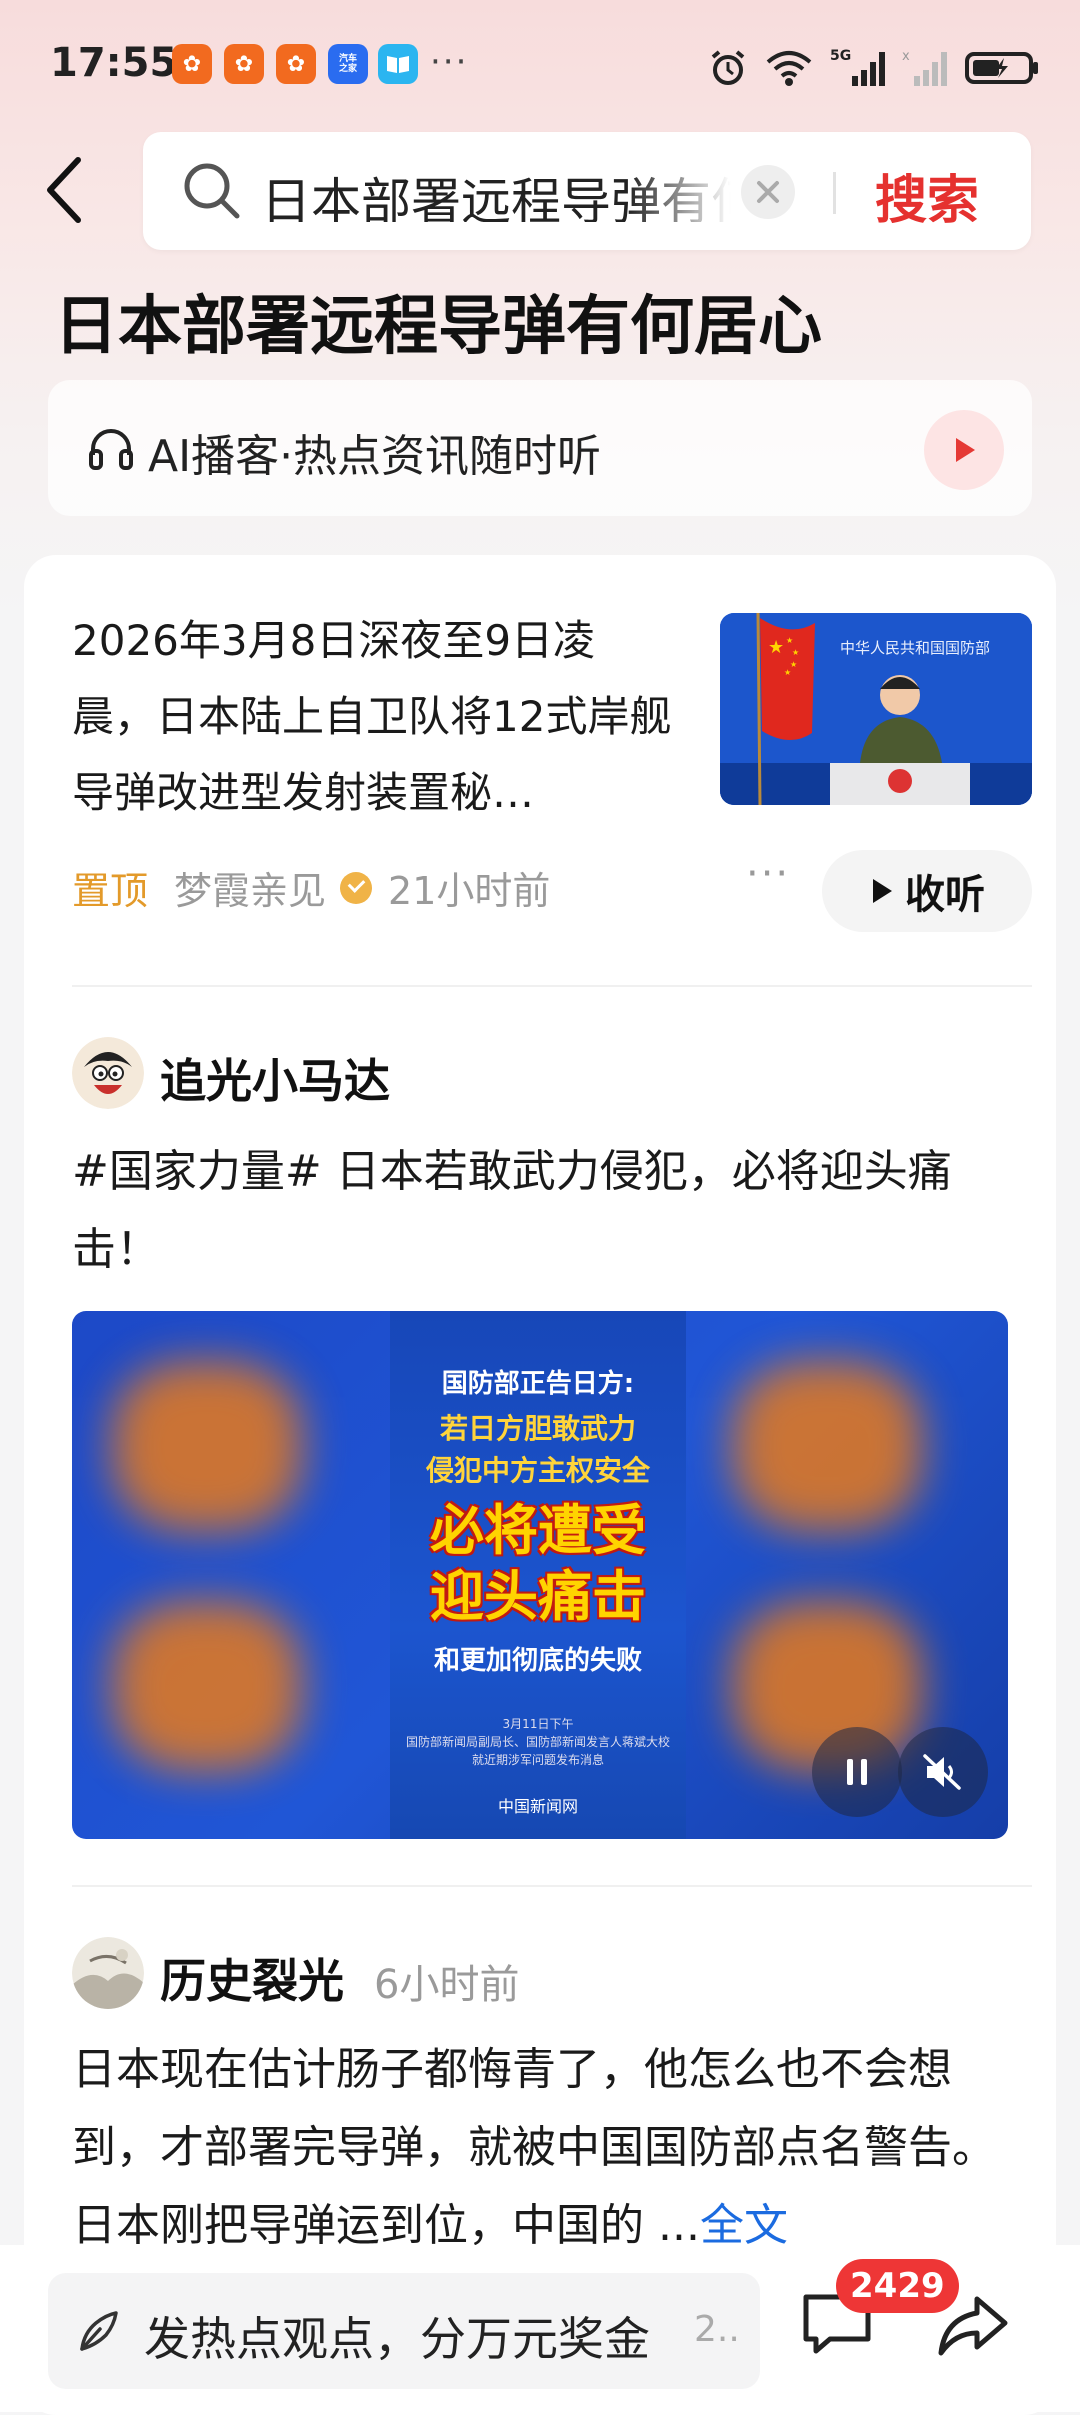 The image size is (1080, 2415). I want to click on news-source: 梦霞亲见, so click(250, 887).